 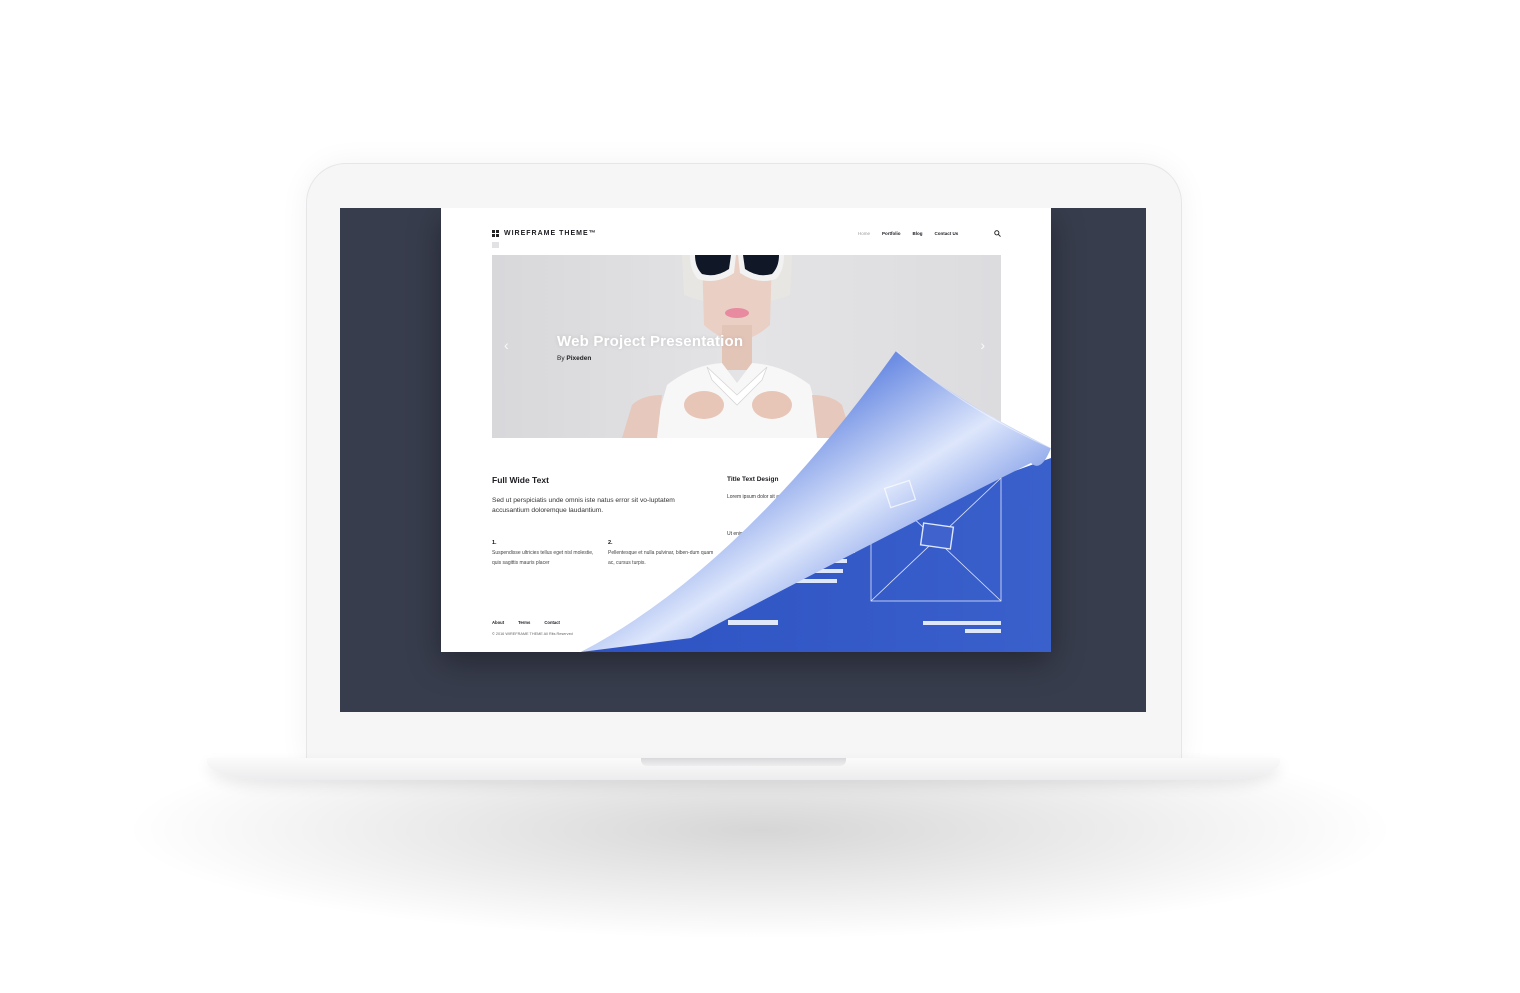 I want to click on laptop-hinge, so click(x=743, y=762).